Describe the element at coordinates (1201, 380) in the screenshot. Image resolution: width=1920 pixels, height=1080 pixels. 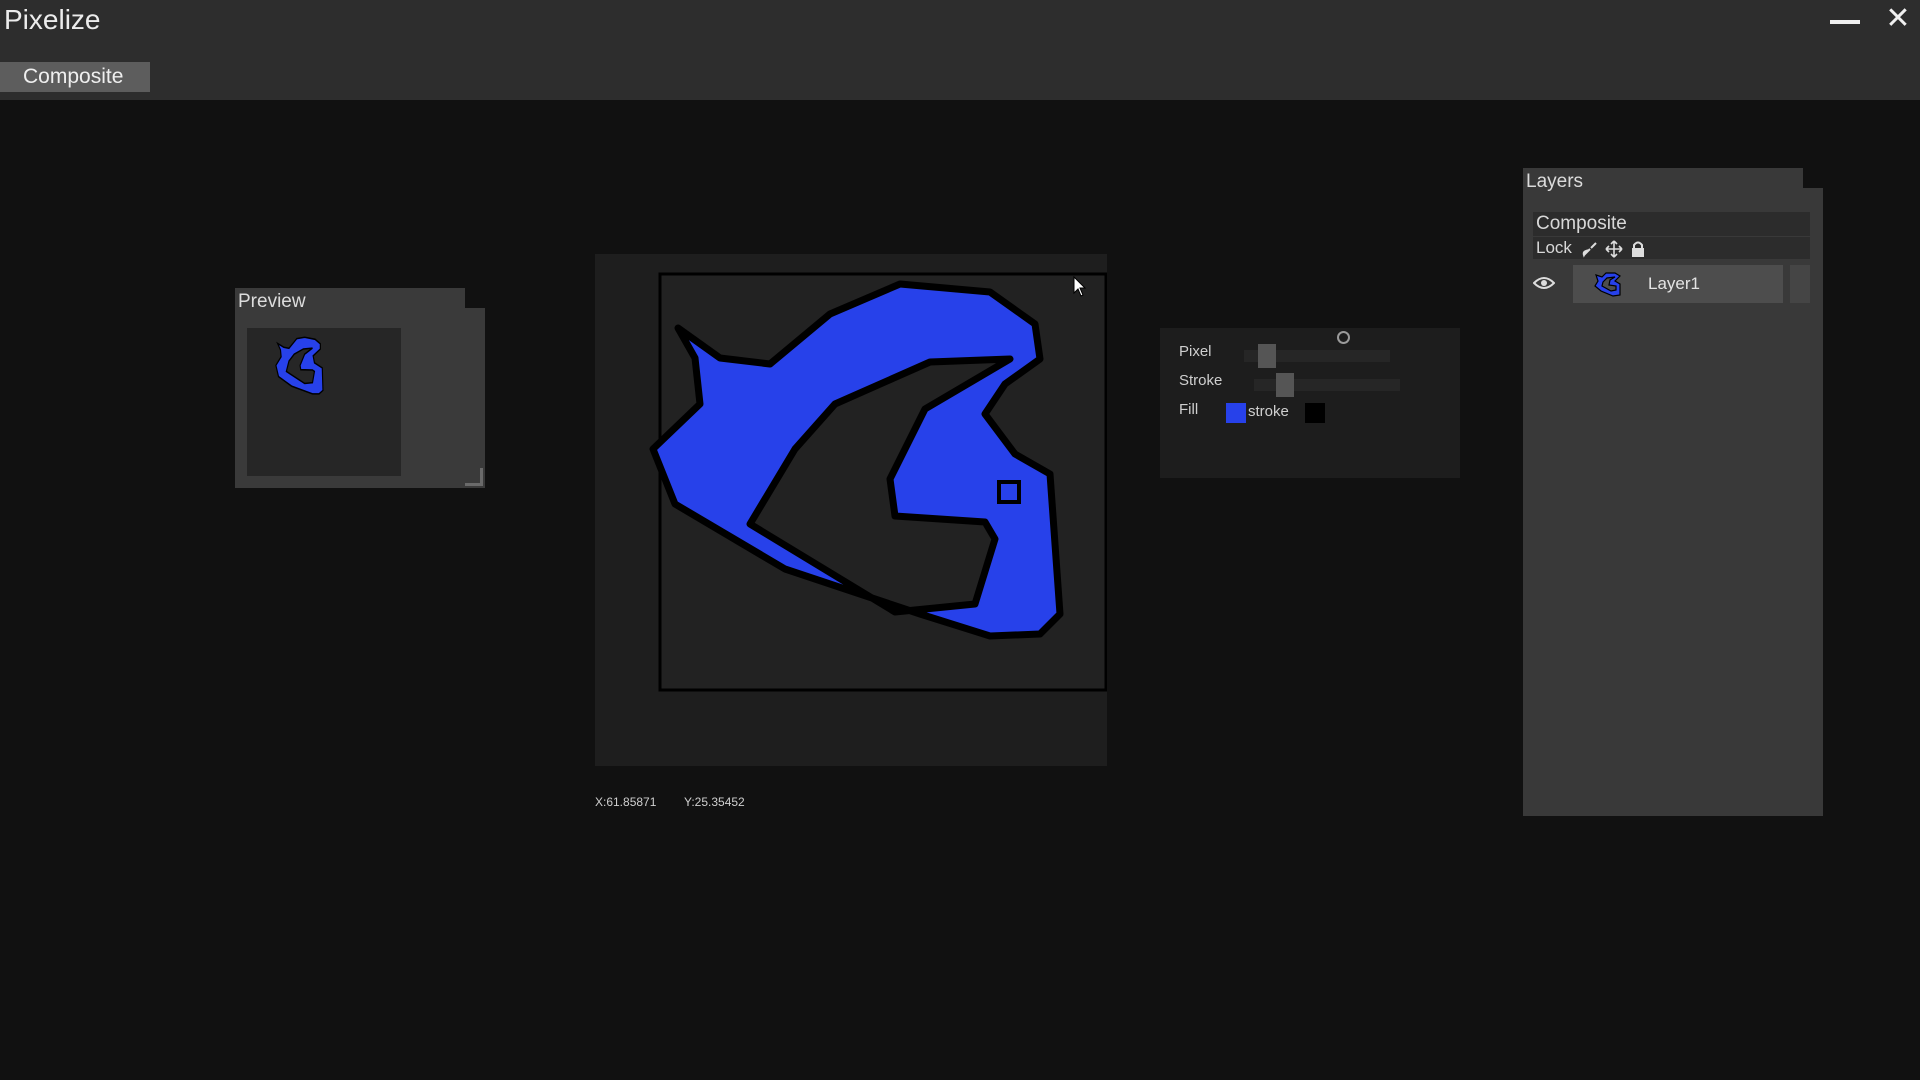
I see `stroke-label: Stroke` at that location.